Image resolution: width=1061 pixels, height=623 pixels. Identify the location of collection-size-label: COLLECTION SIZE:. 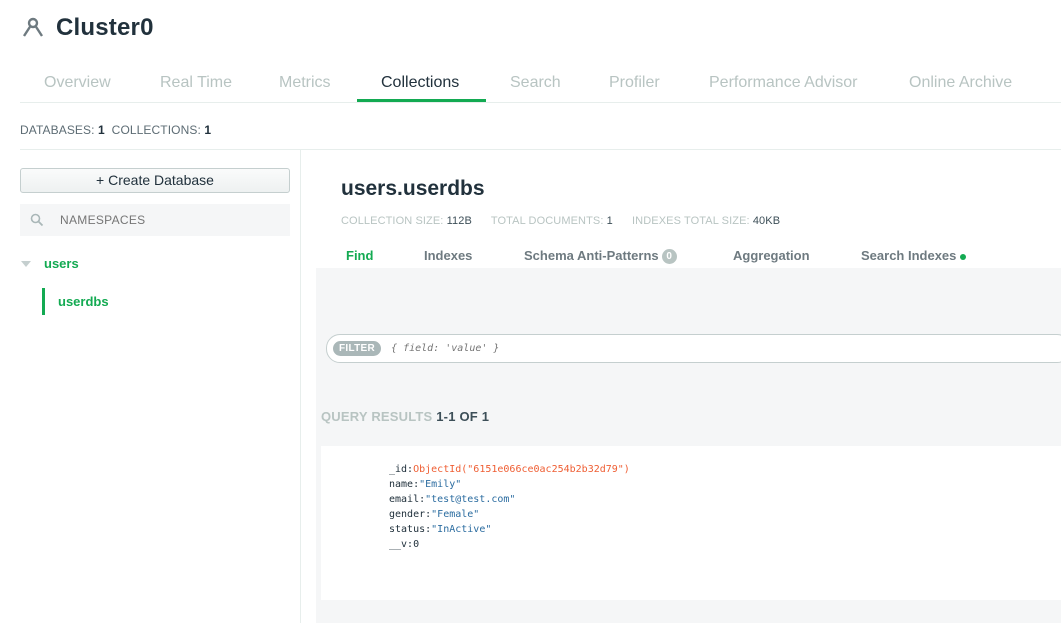
(392, 221).